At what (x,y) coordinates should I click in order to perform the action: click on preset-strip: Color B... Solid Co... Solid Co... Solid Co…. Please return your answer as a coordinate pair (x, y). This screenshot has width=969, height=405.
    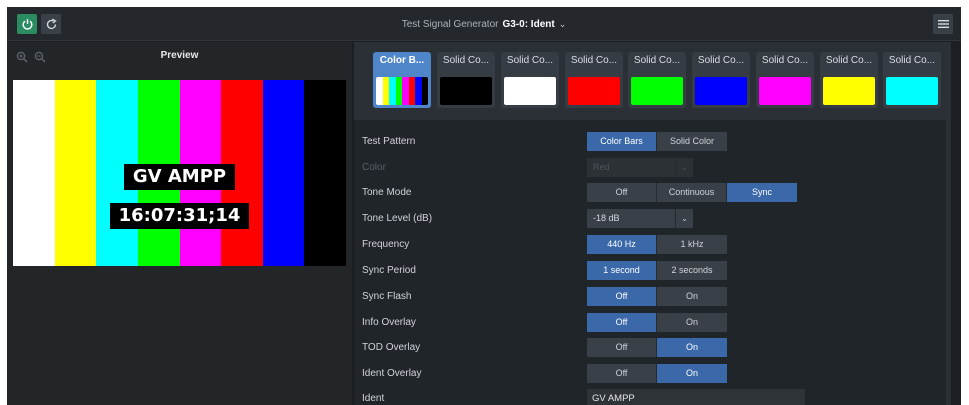
    Looking at the image, I should click on (652, 81).